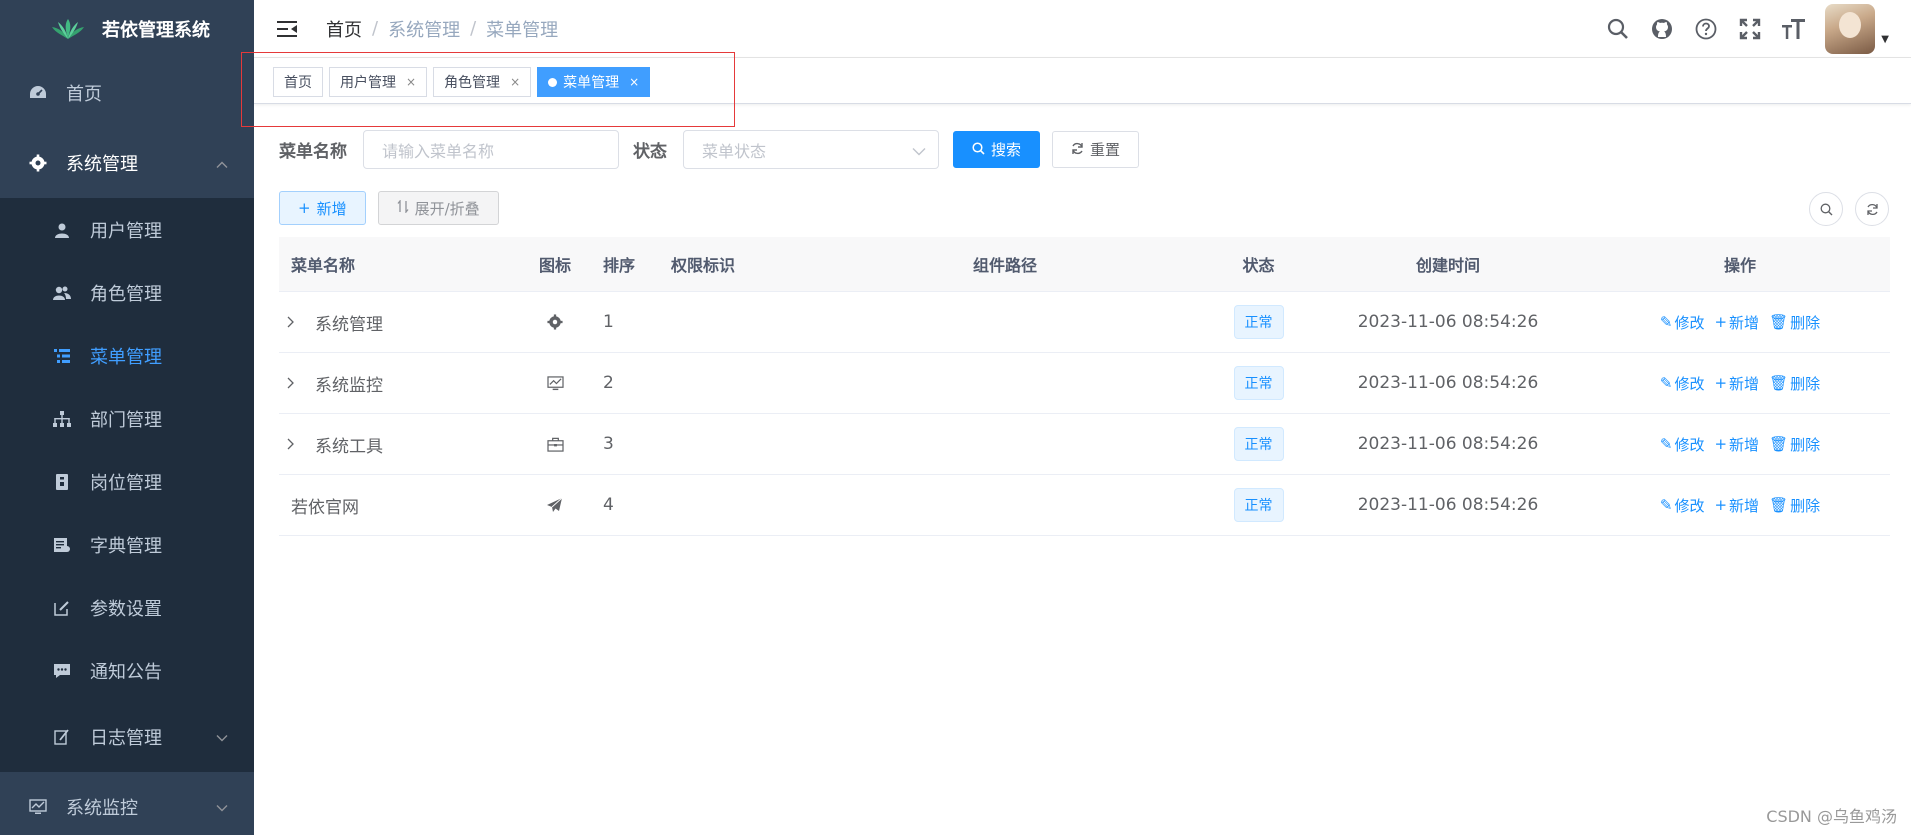 This screenshot has width=1911, height=835. Describe the element at coordinates (1662, 29) in the screenshot. I see `github-icon` at that location.